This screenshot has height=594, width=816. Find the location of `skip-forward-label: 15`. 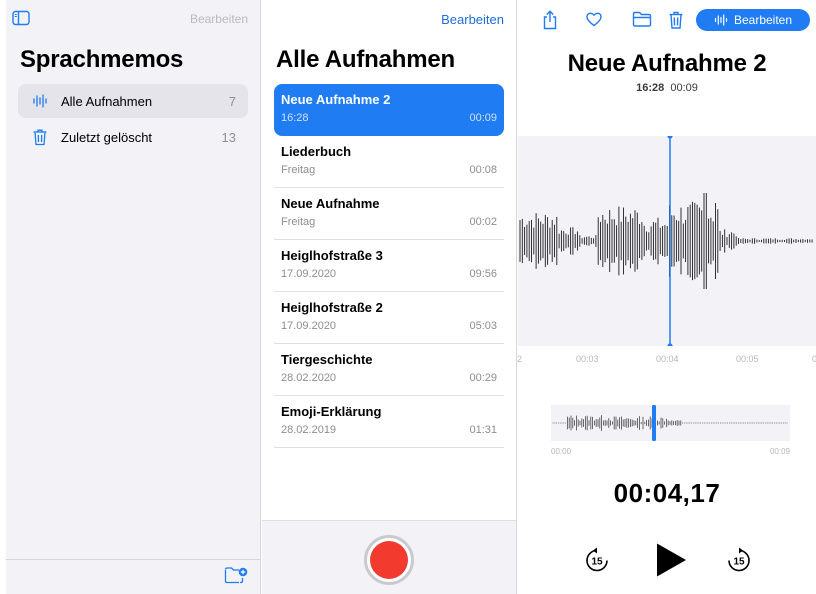

skip-forward-label: 15 is located at coordinates (739, 562).